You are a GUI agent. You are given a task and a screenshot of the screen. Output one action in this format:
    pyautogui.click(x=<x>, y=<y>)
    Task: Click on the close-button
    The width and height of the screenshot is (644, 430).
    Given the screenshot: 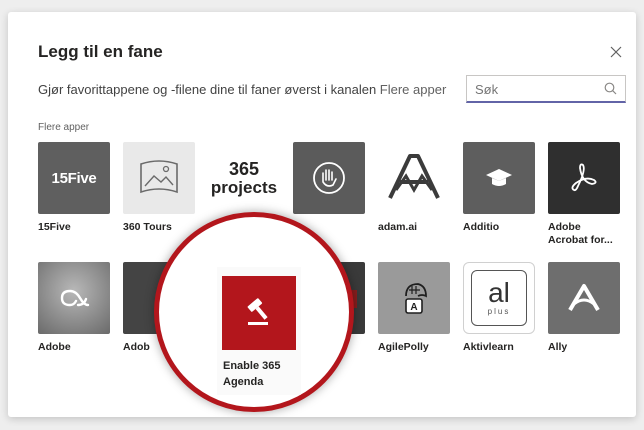 What is the action you would take?
    pyautogui.click(x=616, y=52)
    